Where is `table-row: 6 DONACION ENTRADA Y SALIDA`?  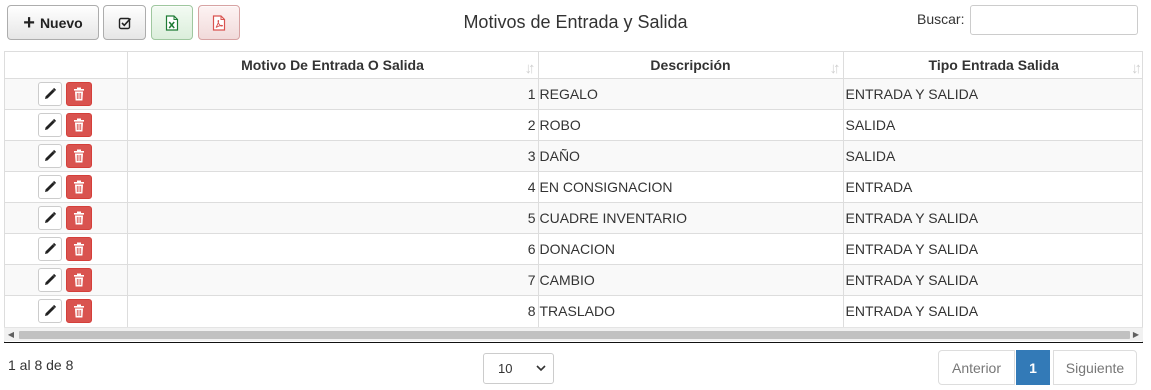
table-row: 6 DONACION ENTRADA Y SALIDA is located at coordinates (573, 249).